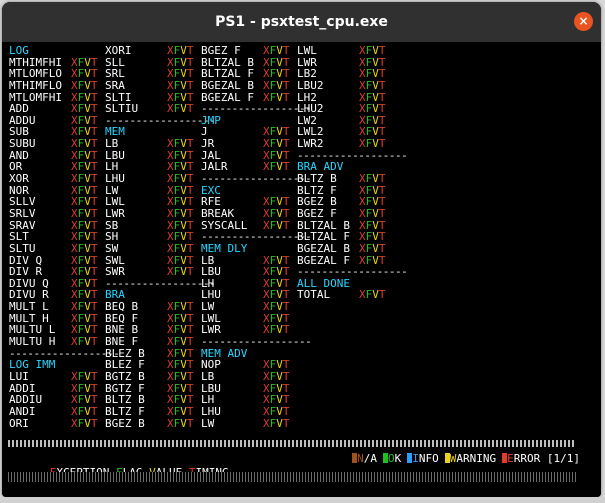 The width and height of the screenshot is (605, 503). Describe the element at coordinates (398, 458) in the screenshot. I see `status-word: K` at that location.